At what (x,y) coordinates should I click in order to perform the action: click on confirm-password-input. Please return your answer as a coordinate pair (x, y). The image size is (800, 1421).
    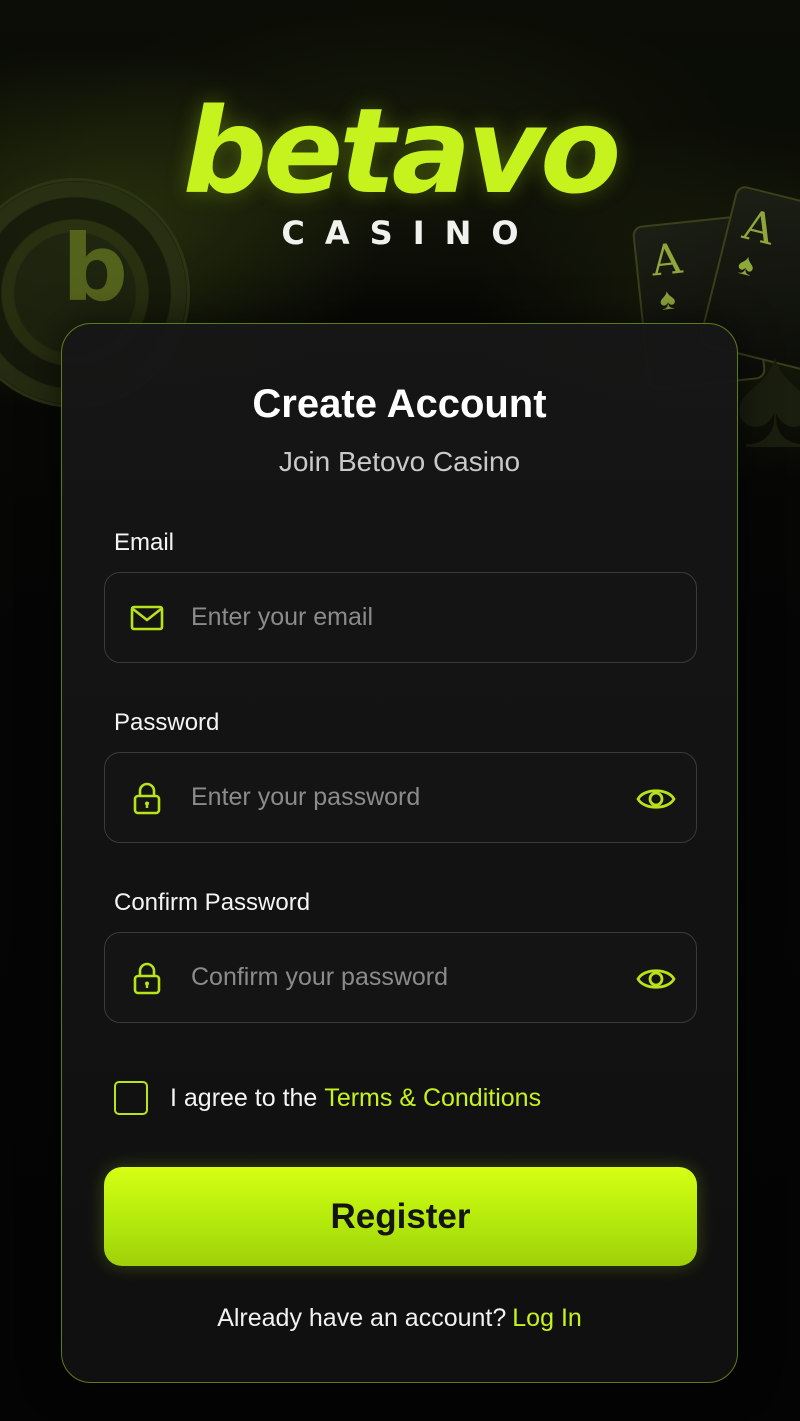
    Looking at the image, I should click on (401, 977).